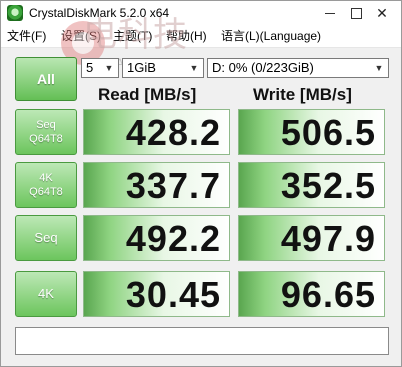 The height and width of the screenshot is (367, 402). Describe the element at coordinates (163, 68) in the screenshot. I see `test-size-select: 1GiB ▼` at that location.